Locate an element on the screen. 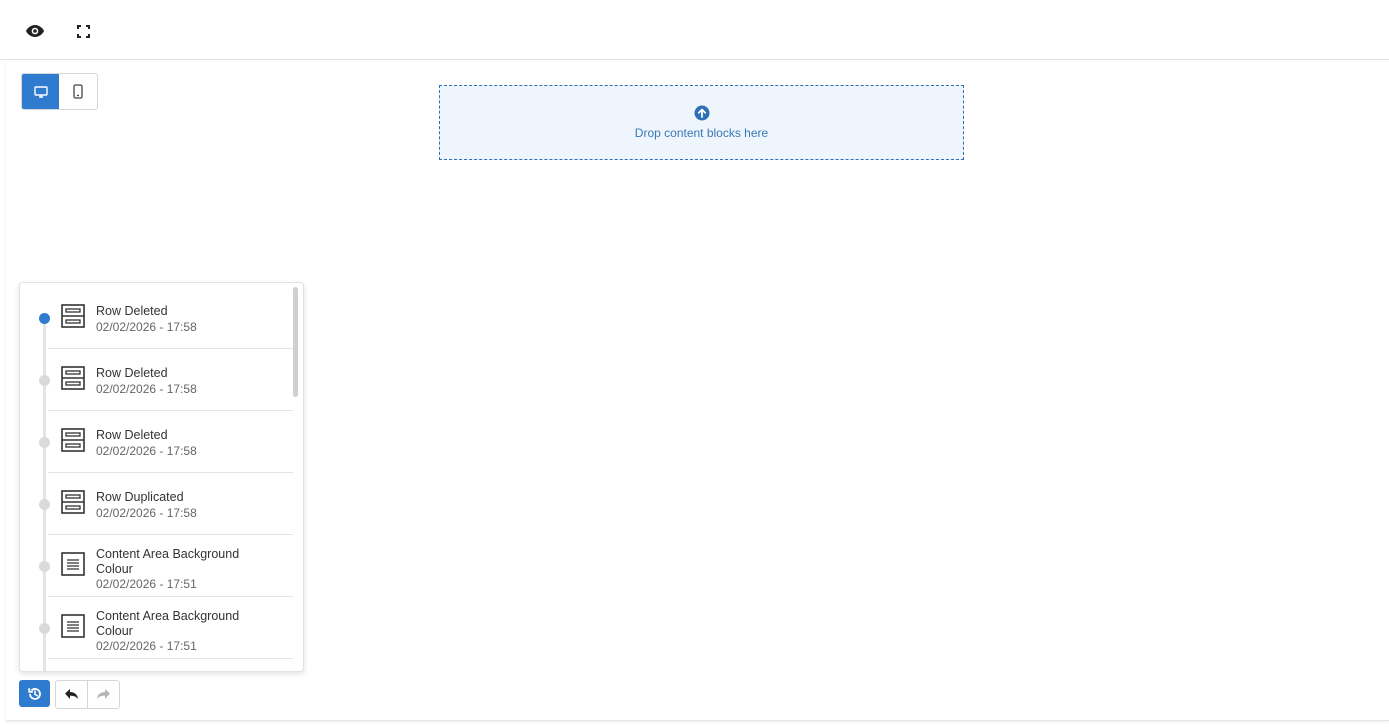 Image resolution: width=1389 pixels, height=727 pixels. redo-icon is located at coordinates (103, 694).